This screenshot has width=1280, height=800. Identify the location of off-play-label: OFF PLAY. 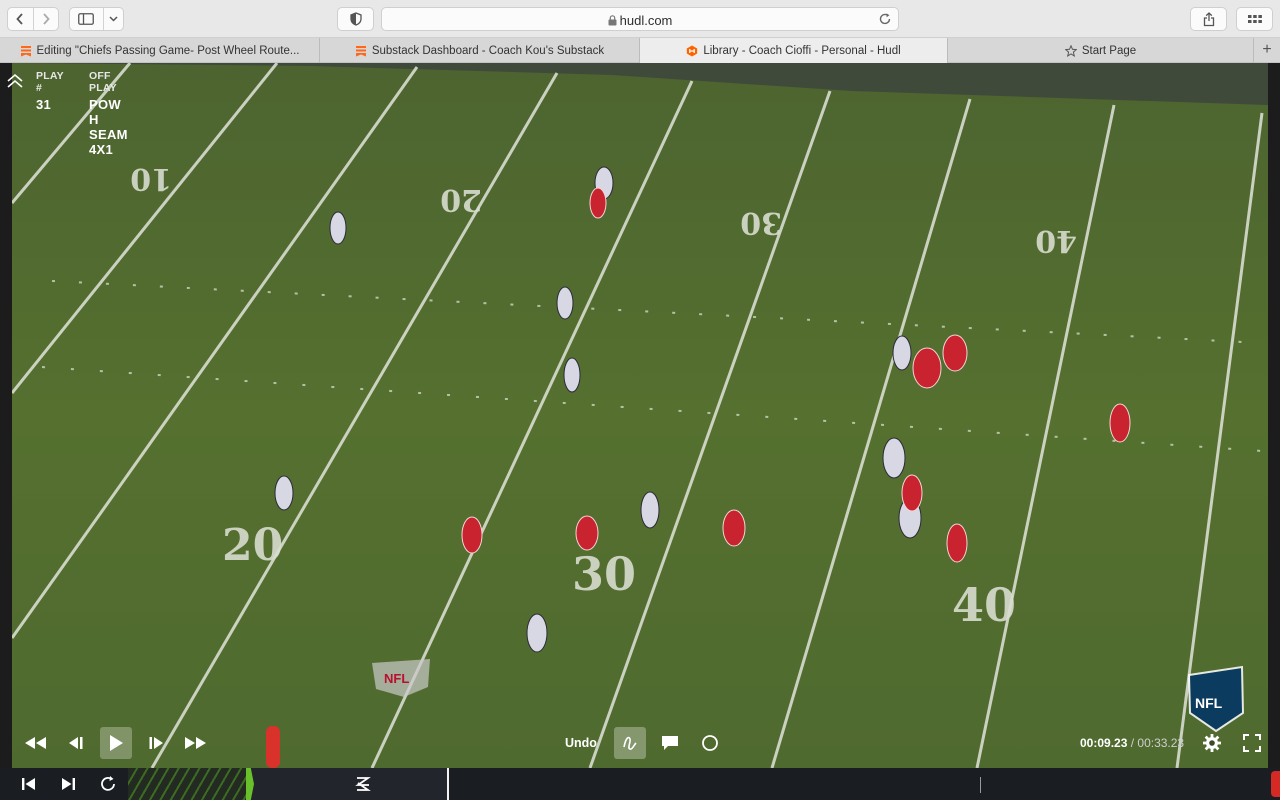
(103, 82).